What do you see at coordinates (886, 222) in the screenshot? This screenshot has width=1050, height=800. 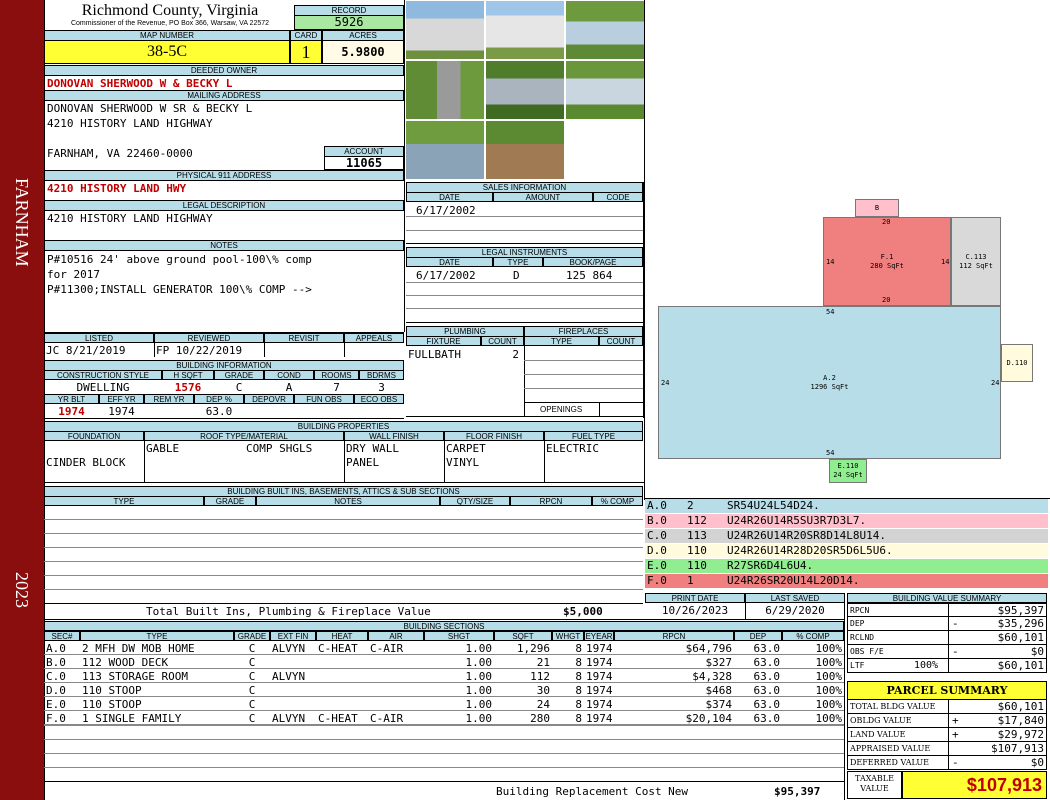 I see `dim-f-top: 20` at bounding box center [886, 222].